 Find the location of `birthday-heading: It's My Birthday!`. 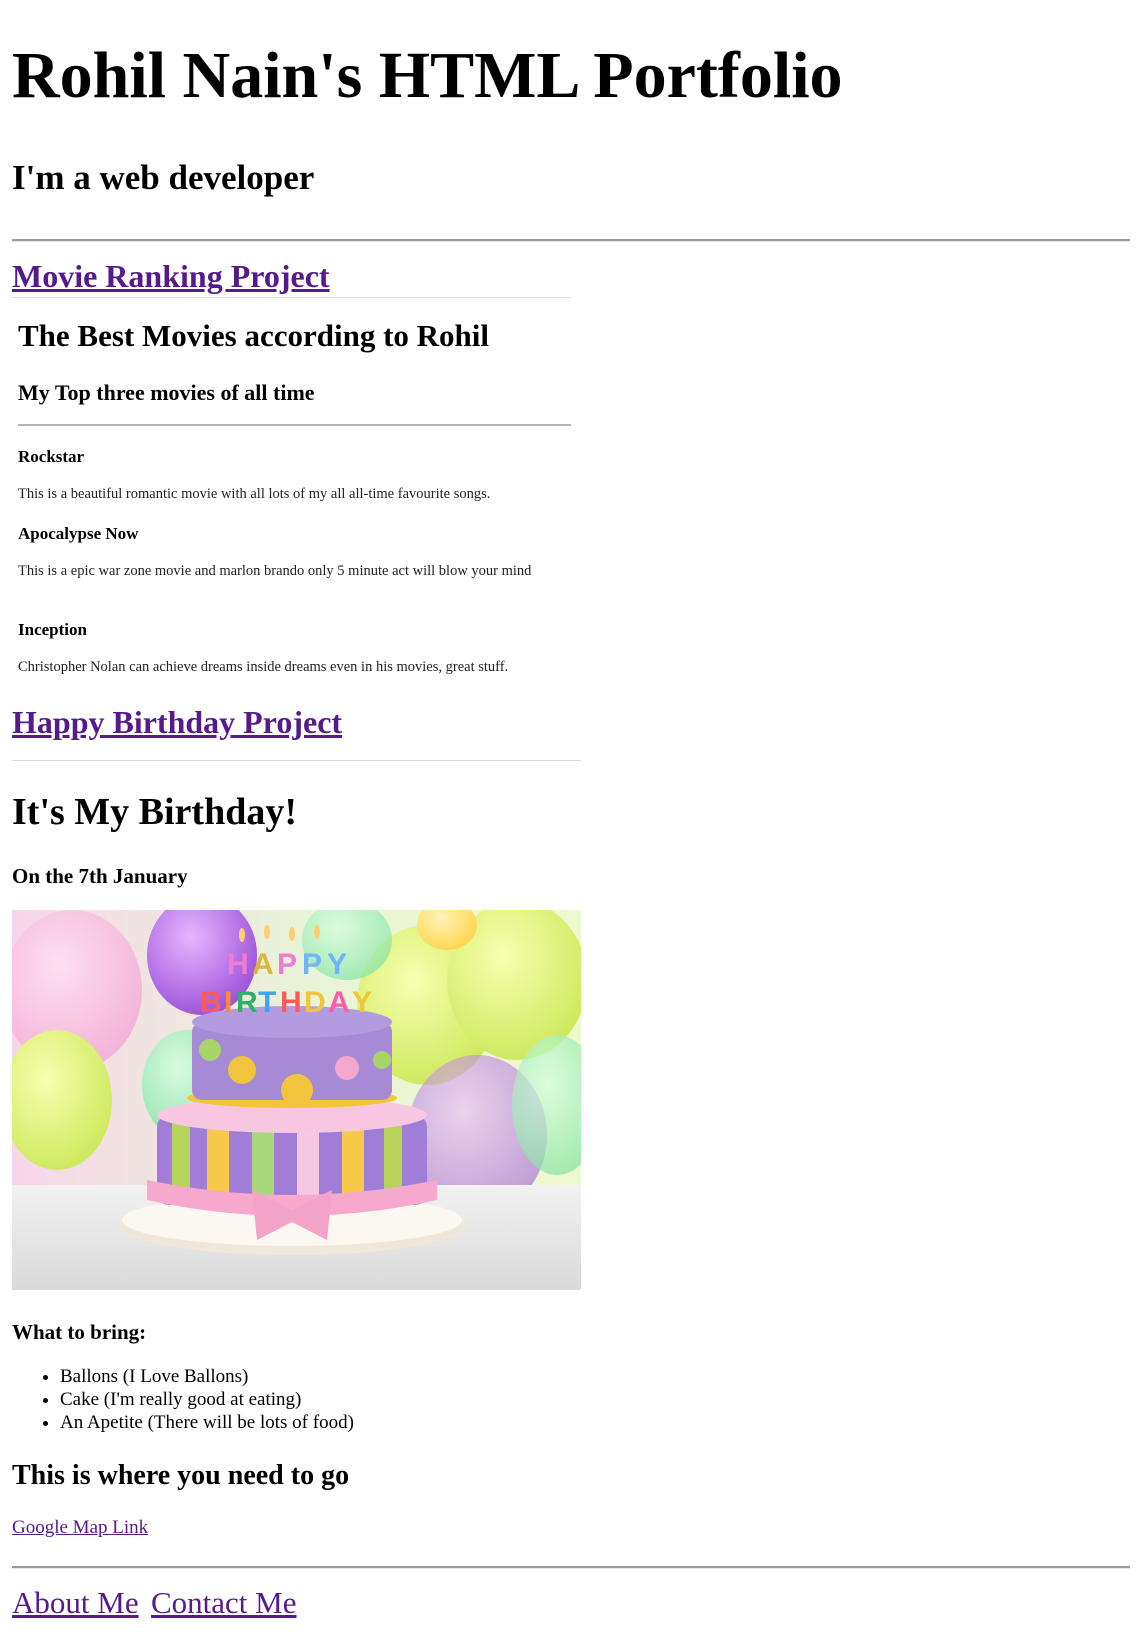

birthday-heading: It's My Birthday! is located at coordinates (154, 812).